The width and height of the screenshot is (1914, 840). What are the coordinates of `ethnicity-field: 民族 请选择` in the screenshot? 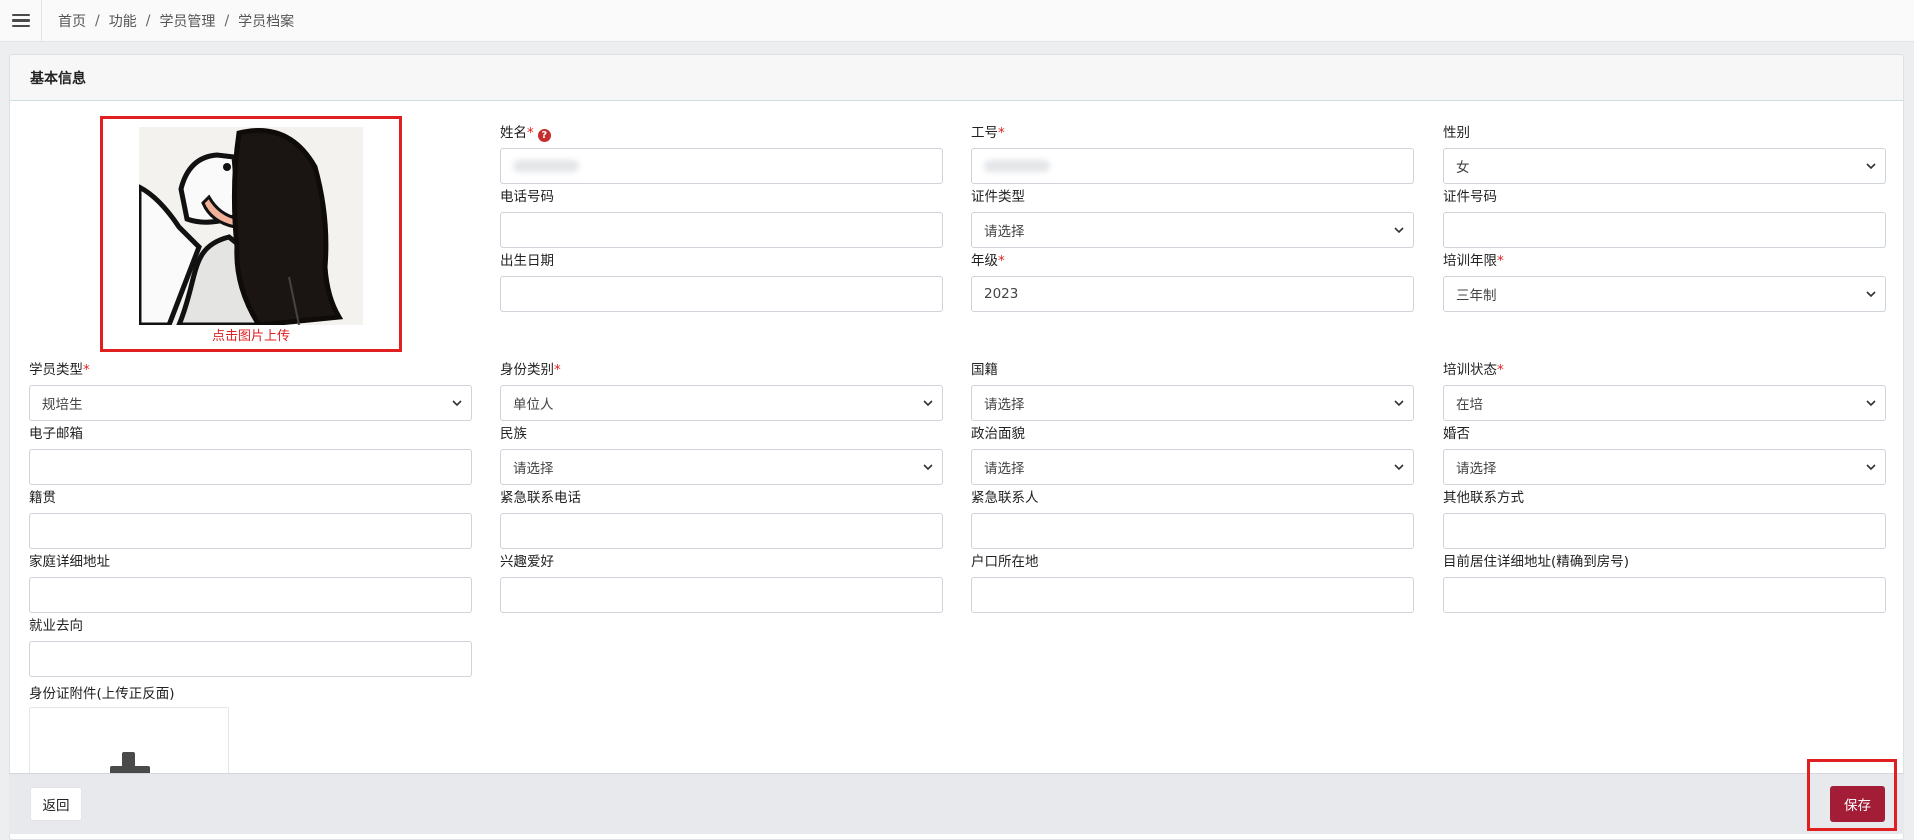 It's located at (721, 455).